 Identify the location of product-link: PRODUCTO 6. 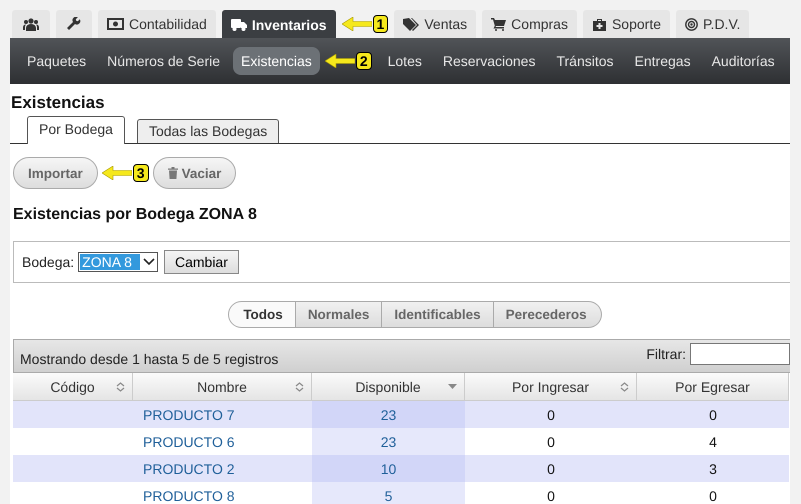
(189, 442).